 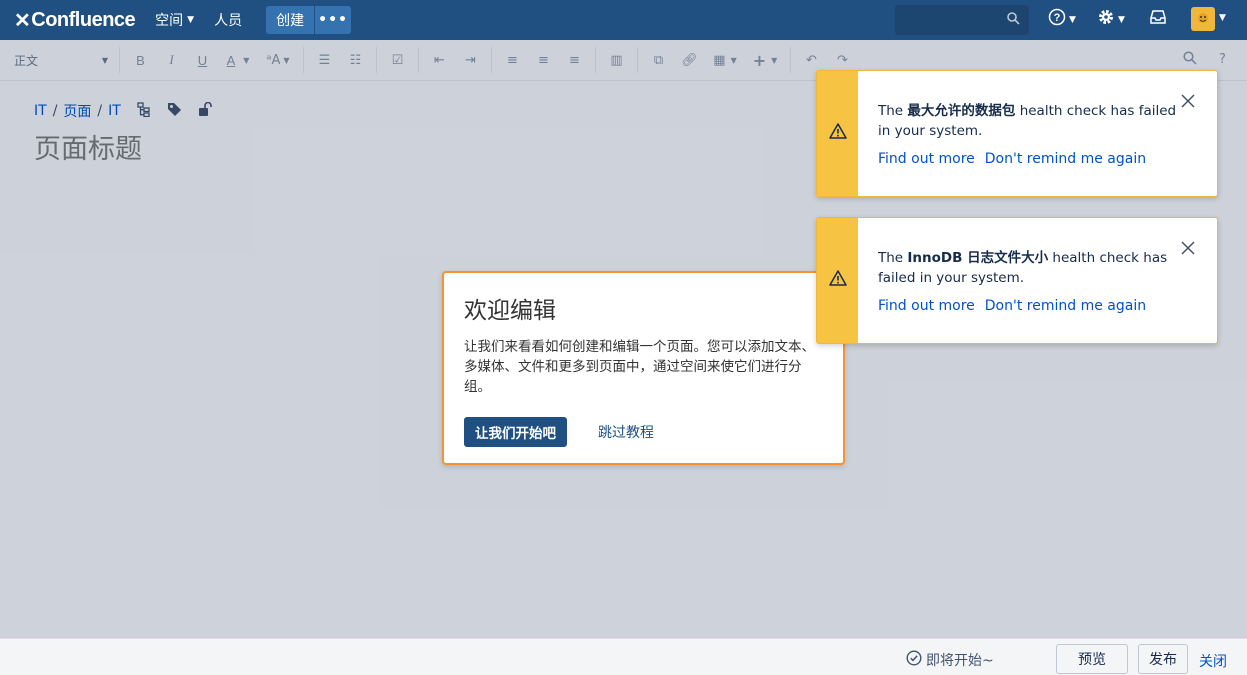 I want to click on help-icon: ?, so click(x=1057, y=19).